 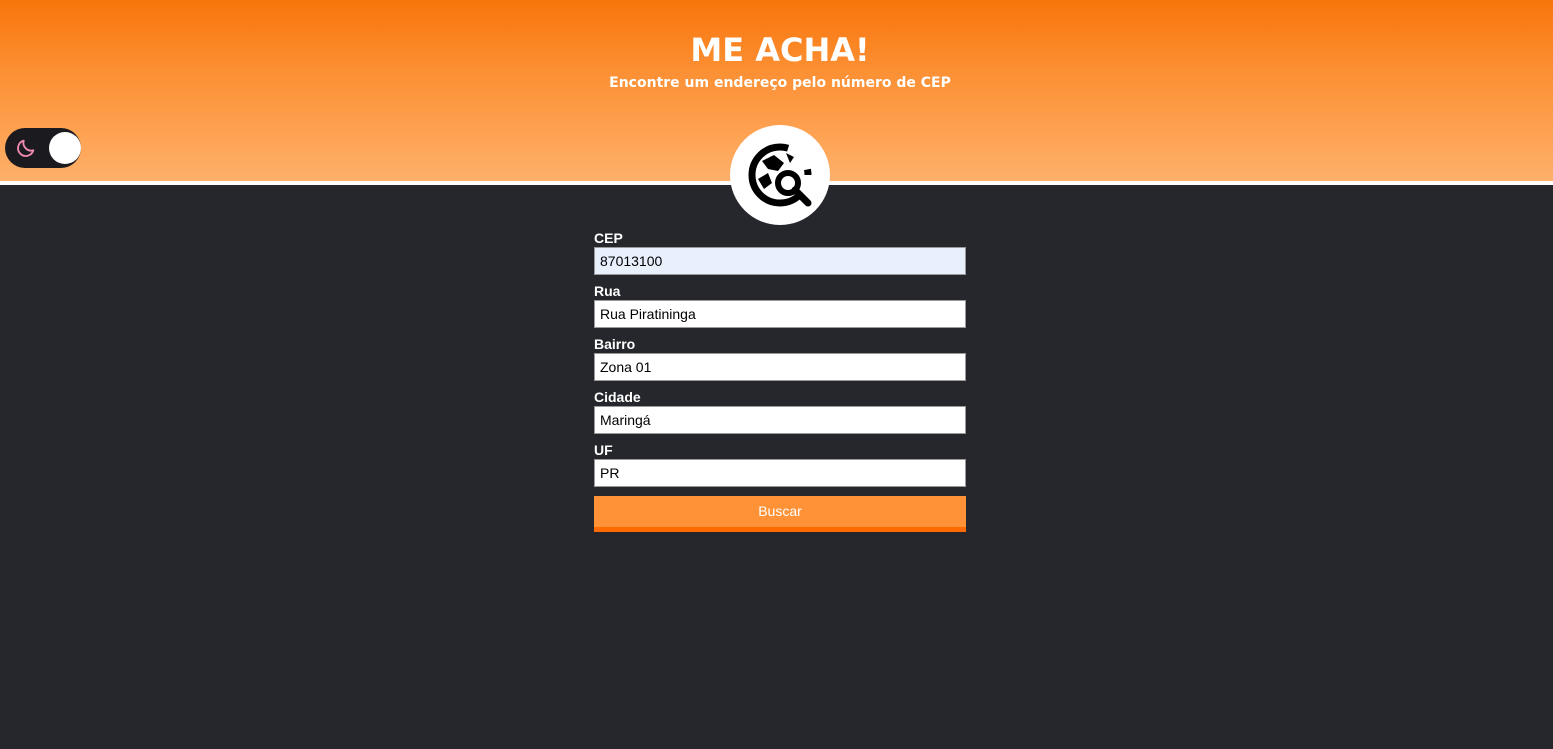 What do you see at coordinates (780, 473) in the screenshot?
I see `uf-input` at bounding box center [780, 473].